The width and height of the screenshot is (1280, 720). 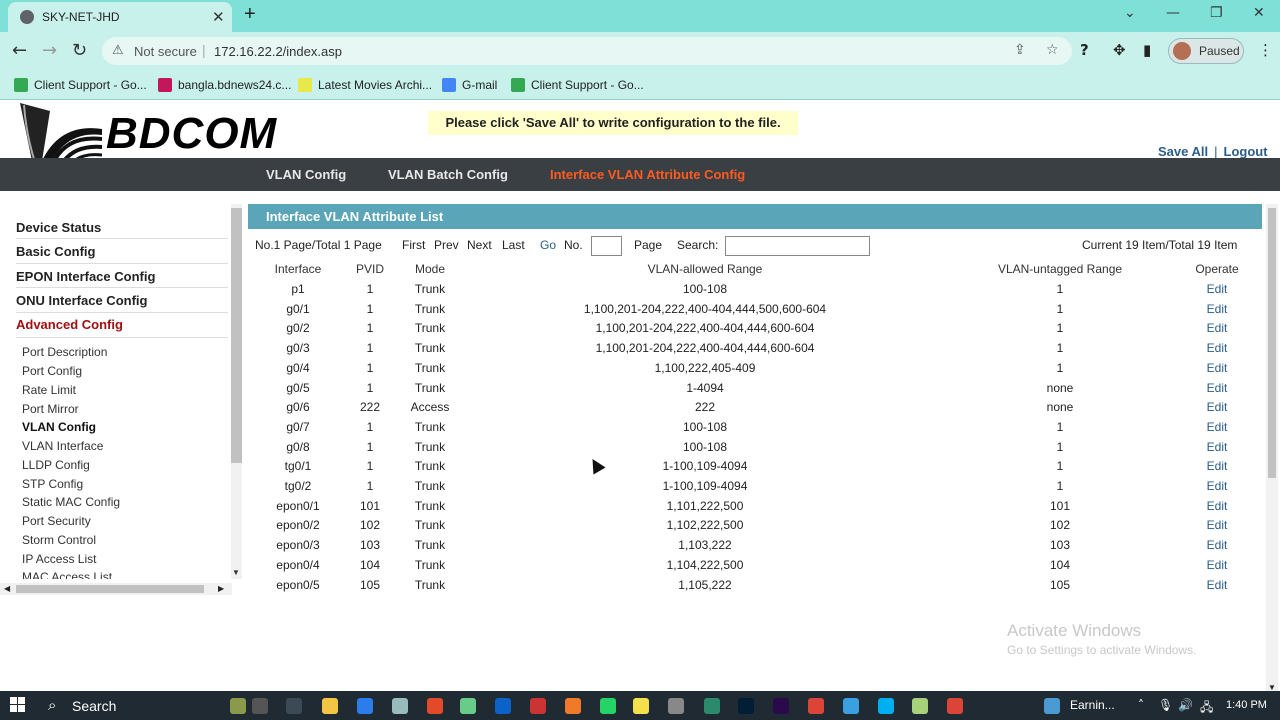 What do you see at coordinates (513, 245) in the screenshot?
I see `last-page-link: Last` at bounding box center [513, 245].